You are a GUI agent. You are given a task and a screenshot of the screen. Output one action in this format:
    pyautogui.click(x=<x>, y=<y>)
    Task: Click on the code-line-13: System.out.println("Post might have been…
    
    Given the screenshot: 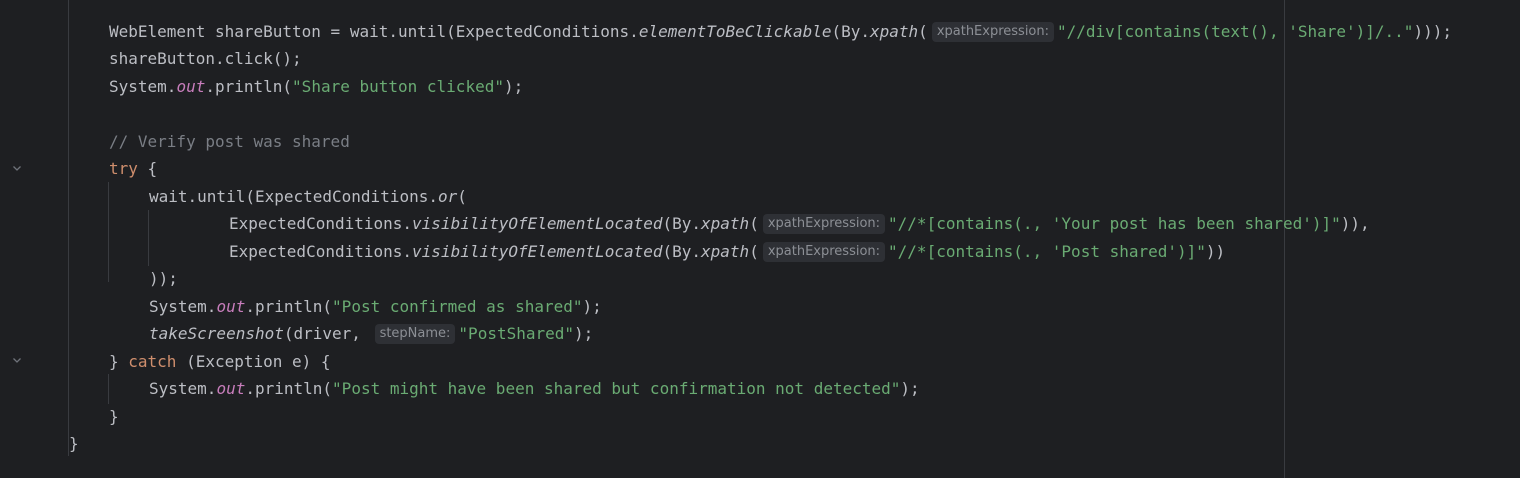 What is the action you would take?
    pyautogui.click(x=534, y=388)
    